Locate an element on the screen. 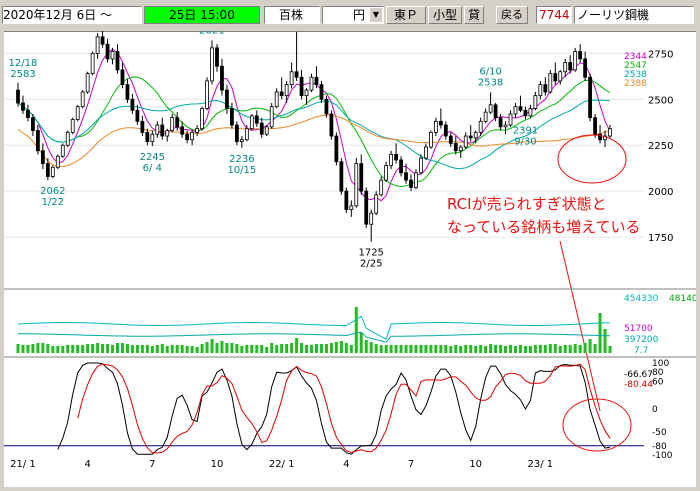 The height and width of the screenshot is (491, 700). peak-price-label: 2538 is located at coordinates (490, 82).